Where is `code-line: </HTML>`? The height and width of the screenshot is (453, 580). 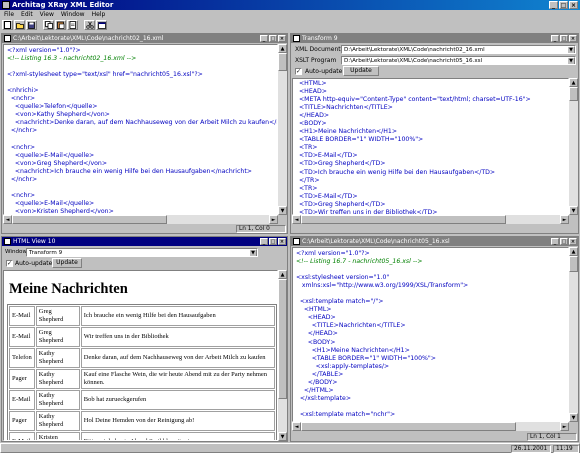 code-line: </HTML> is located at coordinates (315, 390).